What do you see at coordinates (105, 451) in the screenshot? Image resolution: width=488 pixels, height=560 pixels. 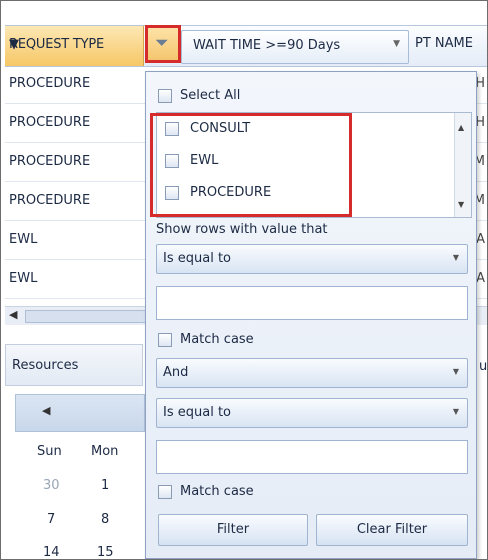 I see `weekday-header: Mon` at bounding box center [105, 451].